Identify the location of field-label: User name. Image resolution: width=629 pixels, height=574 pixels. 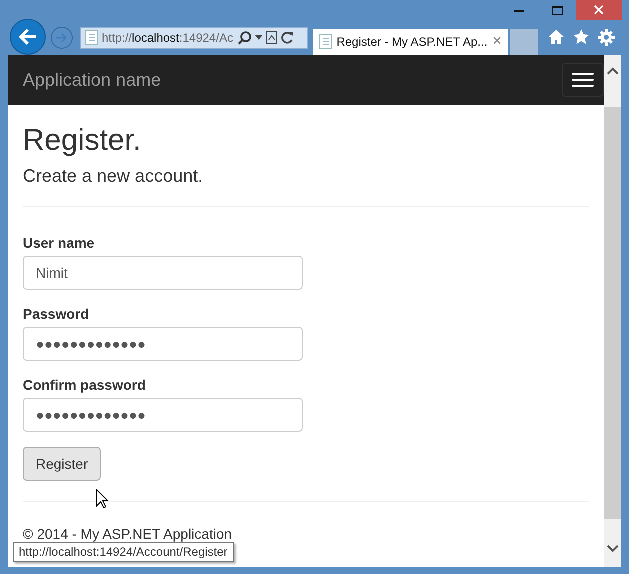
(59, 243).